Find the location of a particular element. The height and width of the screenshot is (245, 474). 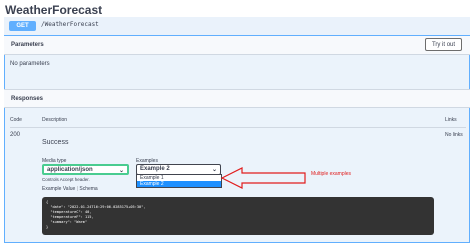

arrow-shape is located at coordinates (263, 178).